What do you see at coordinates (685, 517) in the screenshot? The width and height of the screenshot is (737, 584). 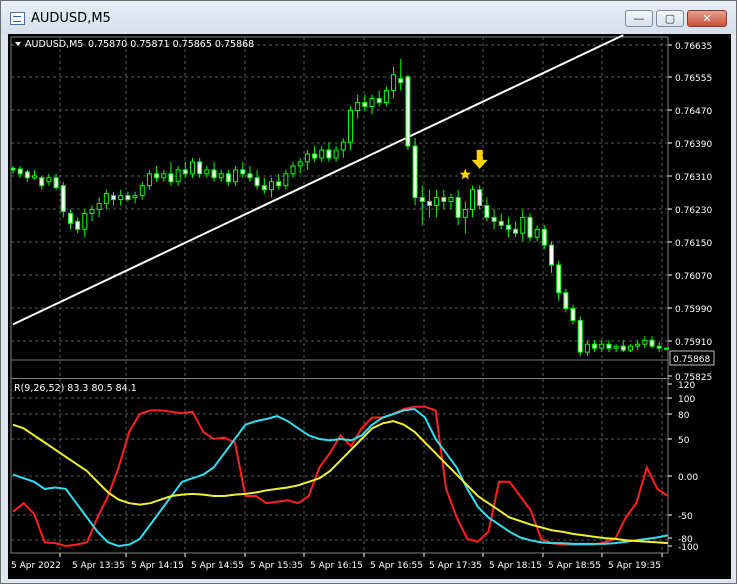 I see `indicator-tick-label: -50` at bounding box center [685, 517].